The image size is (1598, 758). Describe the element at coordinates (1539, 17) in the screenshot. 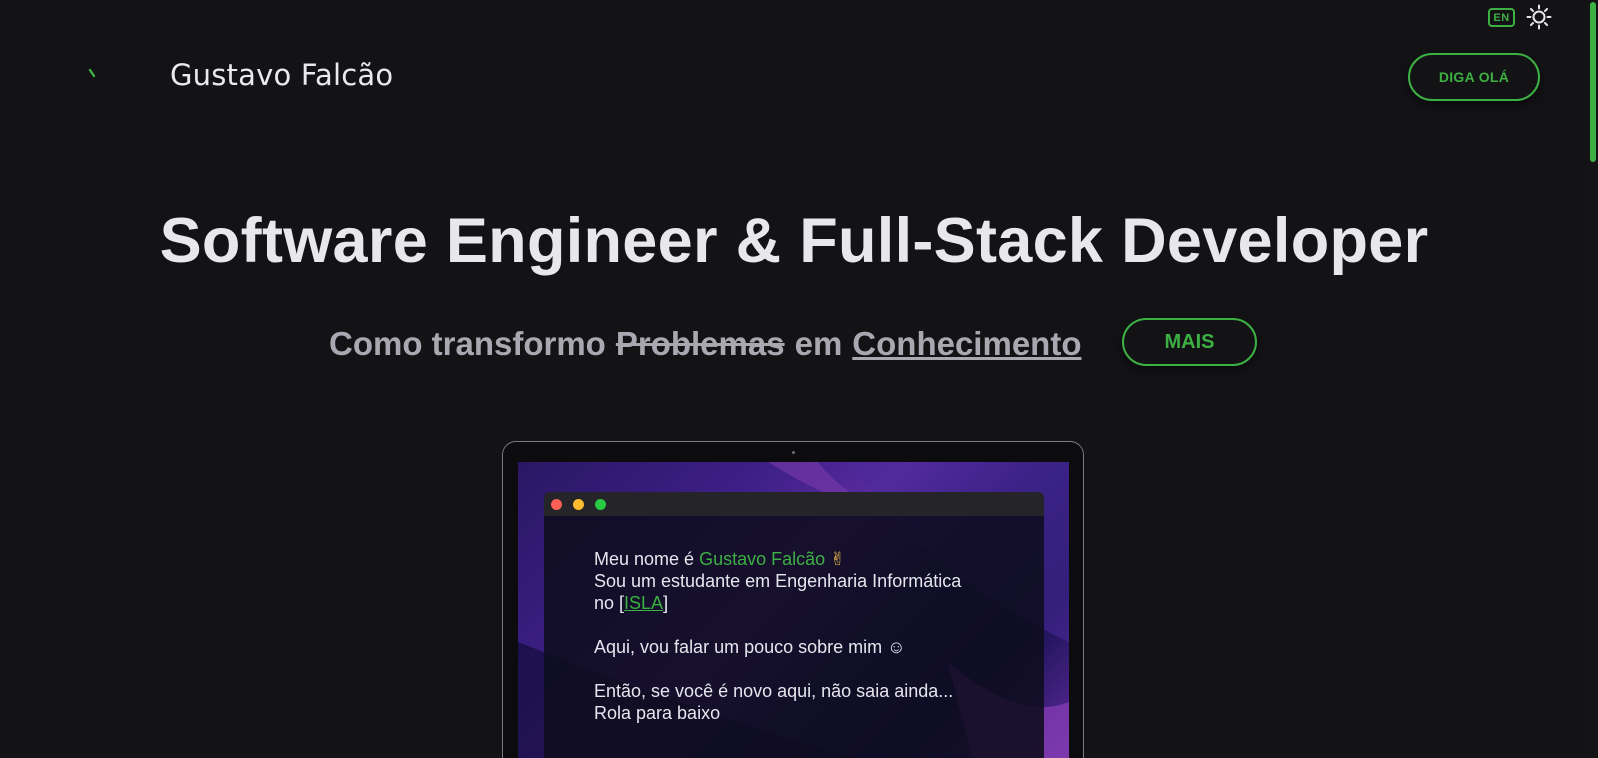

I see `sun-icon` at that location.